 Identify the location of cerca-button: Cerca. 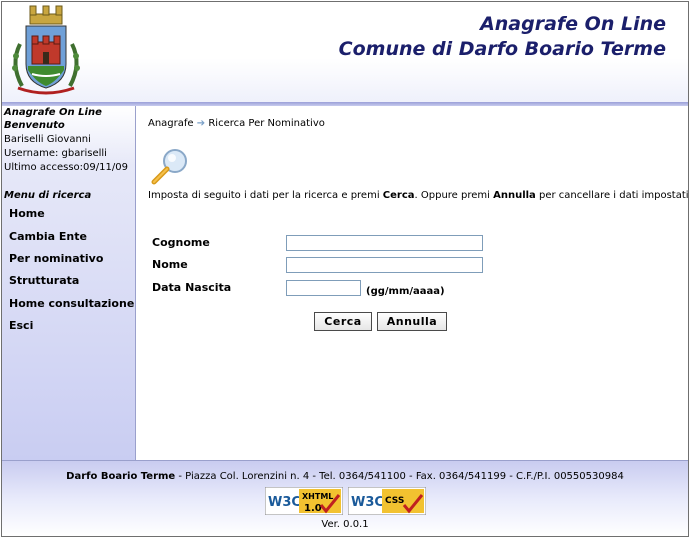
(343, 321).